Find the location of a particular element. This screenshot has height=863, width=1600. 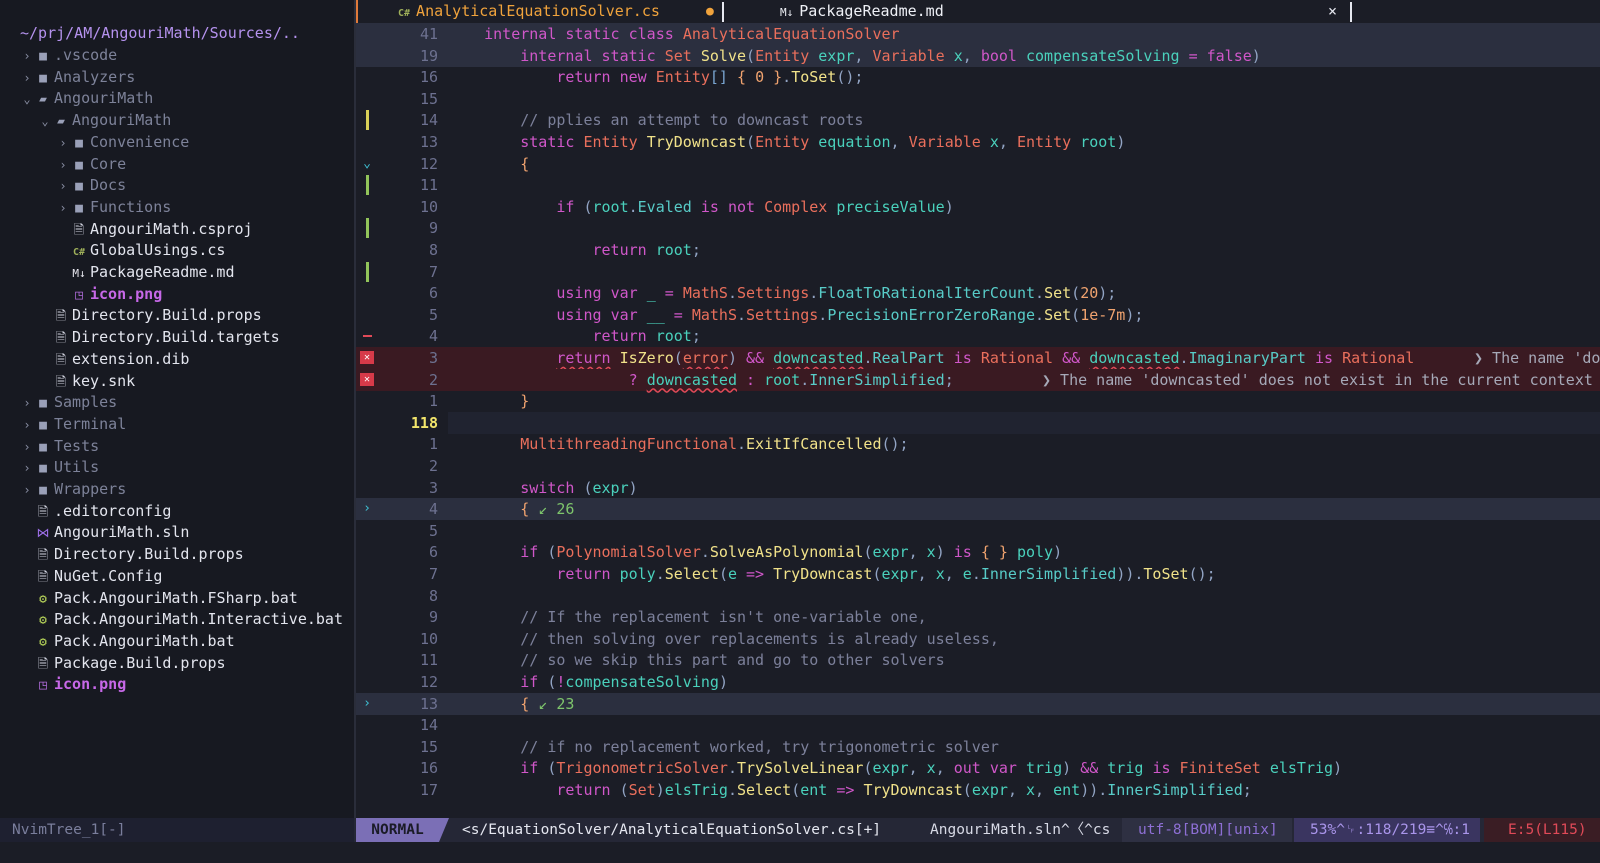

code-line: 5 is located at coordinates (978, 531).